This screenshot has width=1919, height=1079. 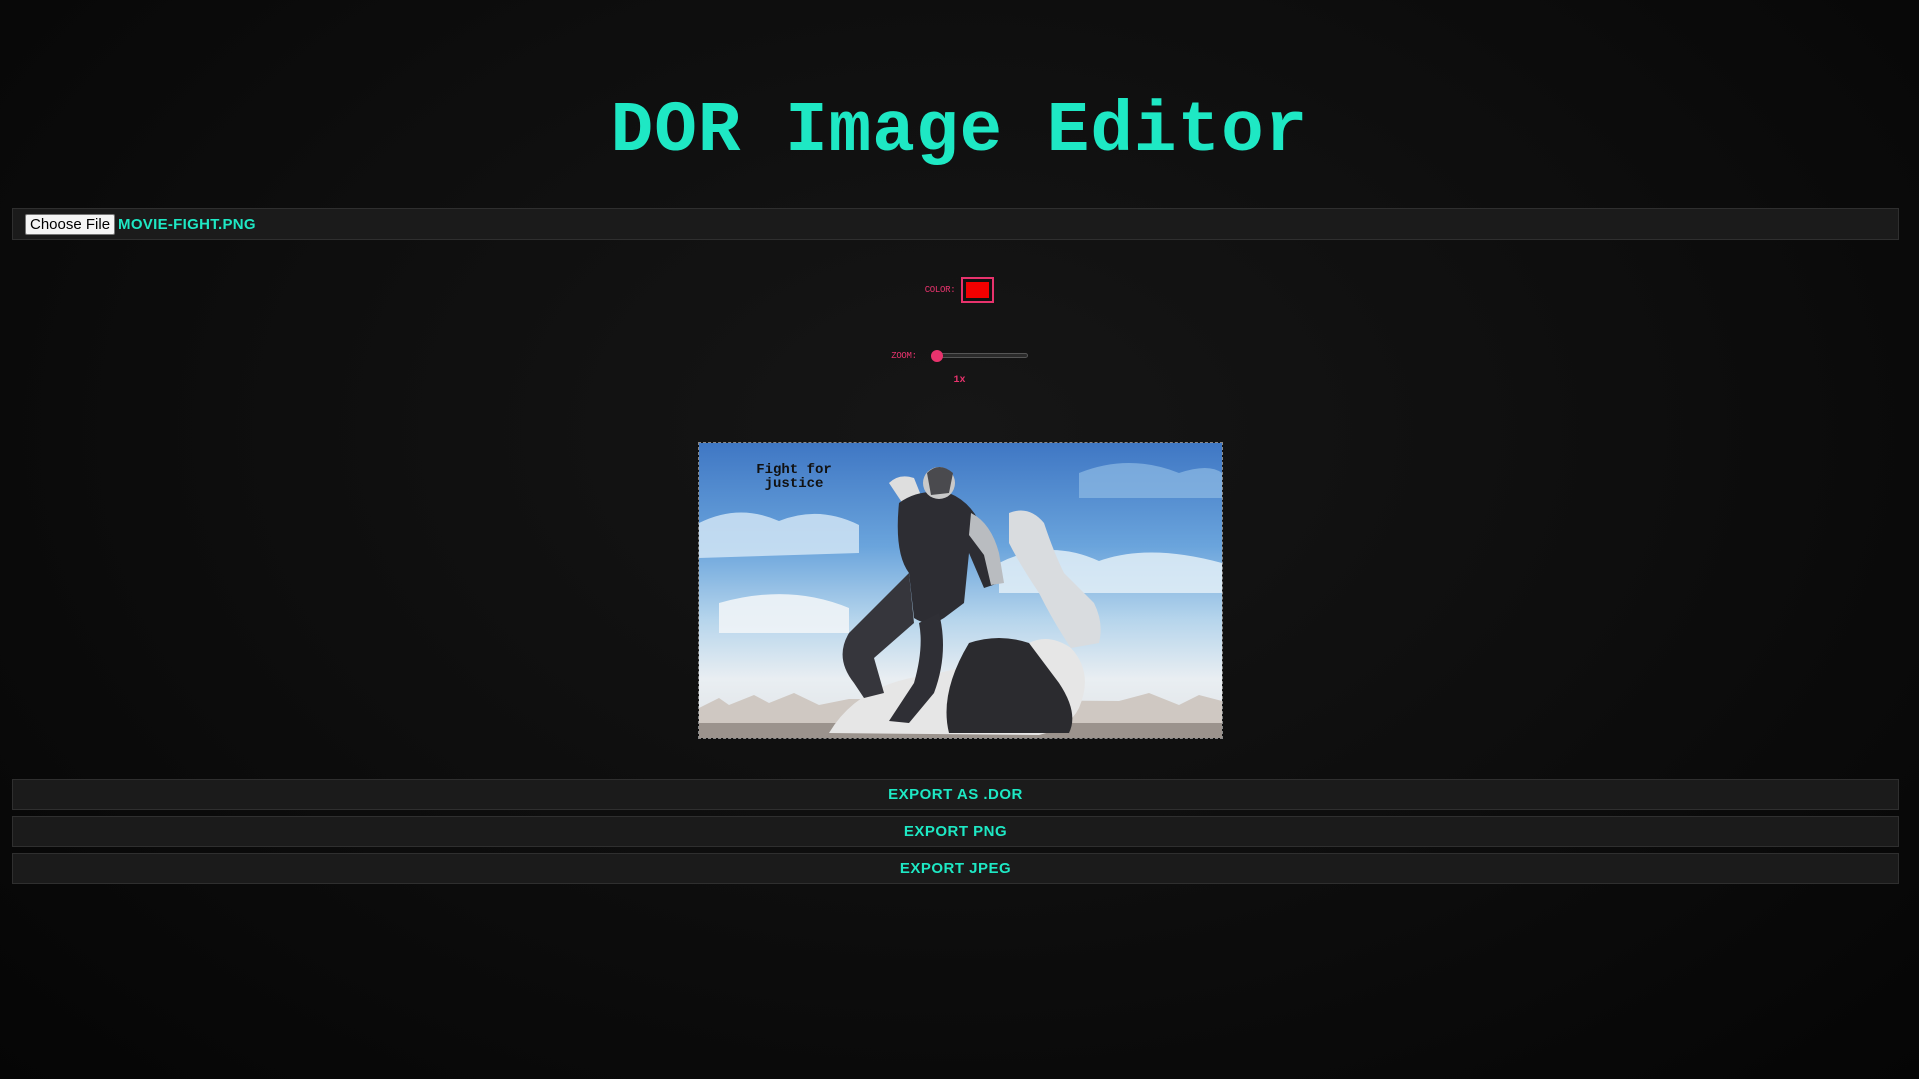 I want to click on image-caption-line2: justice, so click(x=794, y=484).